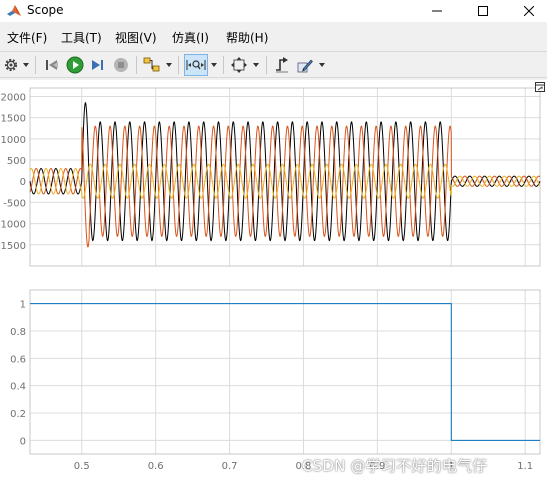 Image resolution: width=547 pixels, height=483 pixels. What do you see at coordinates (13, 140) in the screenshot?
I see `y-tick-label: 1000` at bounding box center [13, 140].